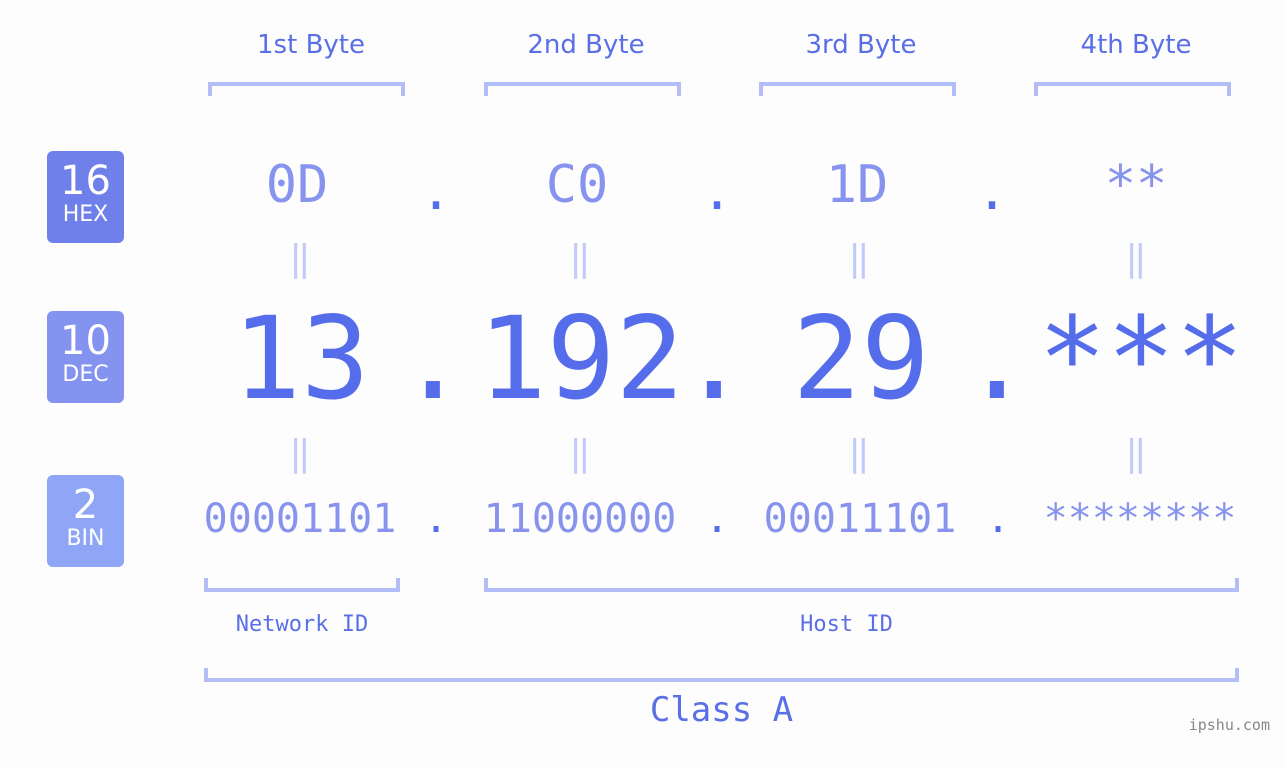 Image resolution: width=1285 pixels, height=767 pixels. I want to click on bin-badge-number: 2, so click(85, 505).